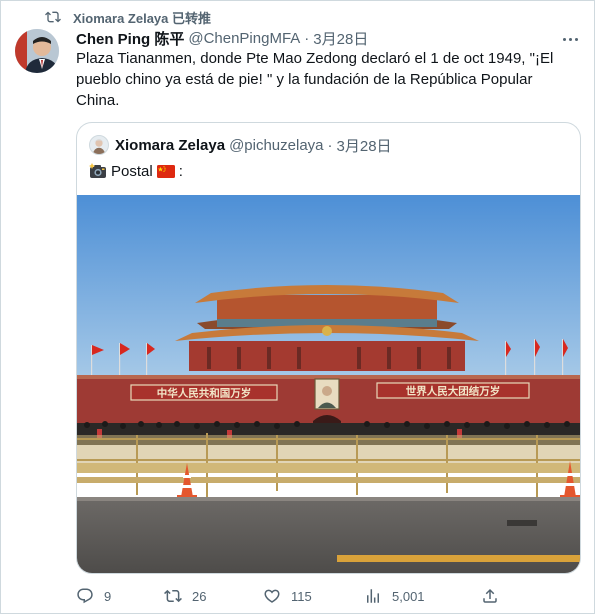 This screenshot has height=614, width=595. What do you see at coordinates (185, 596) in the screenshot?
I see `retweet-button: 26` at bounding box center [185, 596].